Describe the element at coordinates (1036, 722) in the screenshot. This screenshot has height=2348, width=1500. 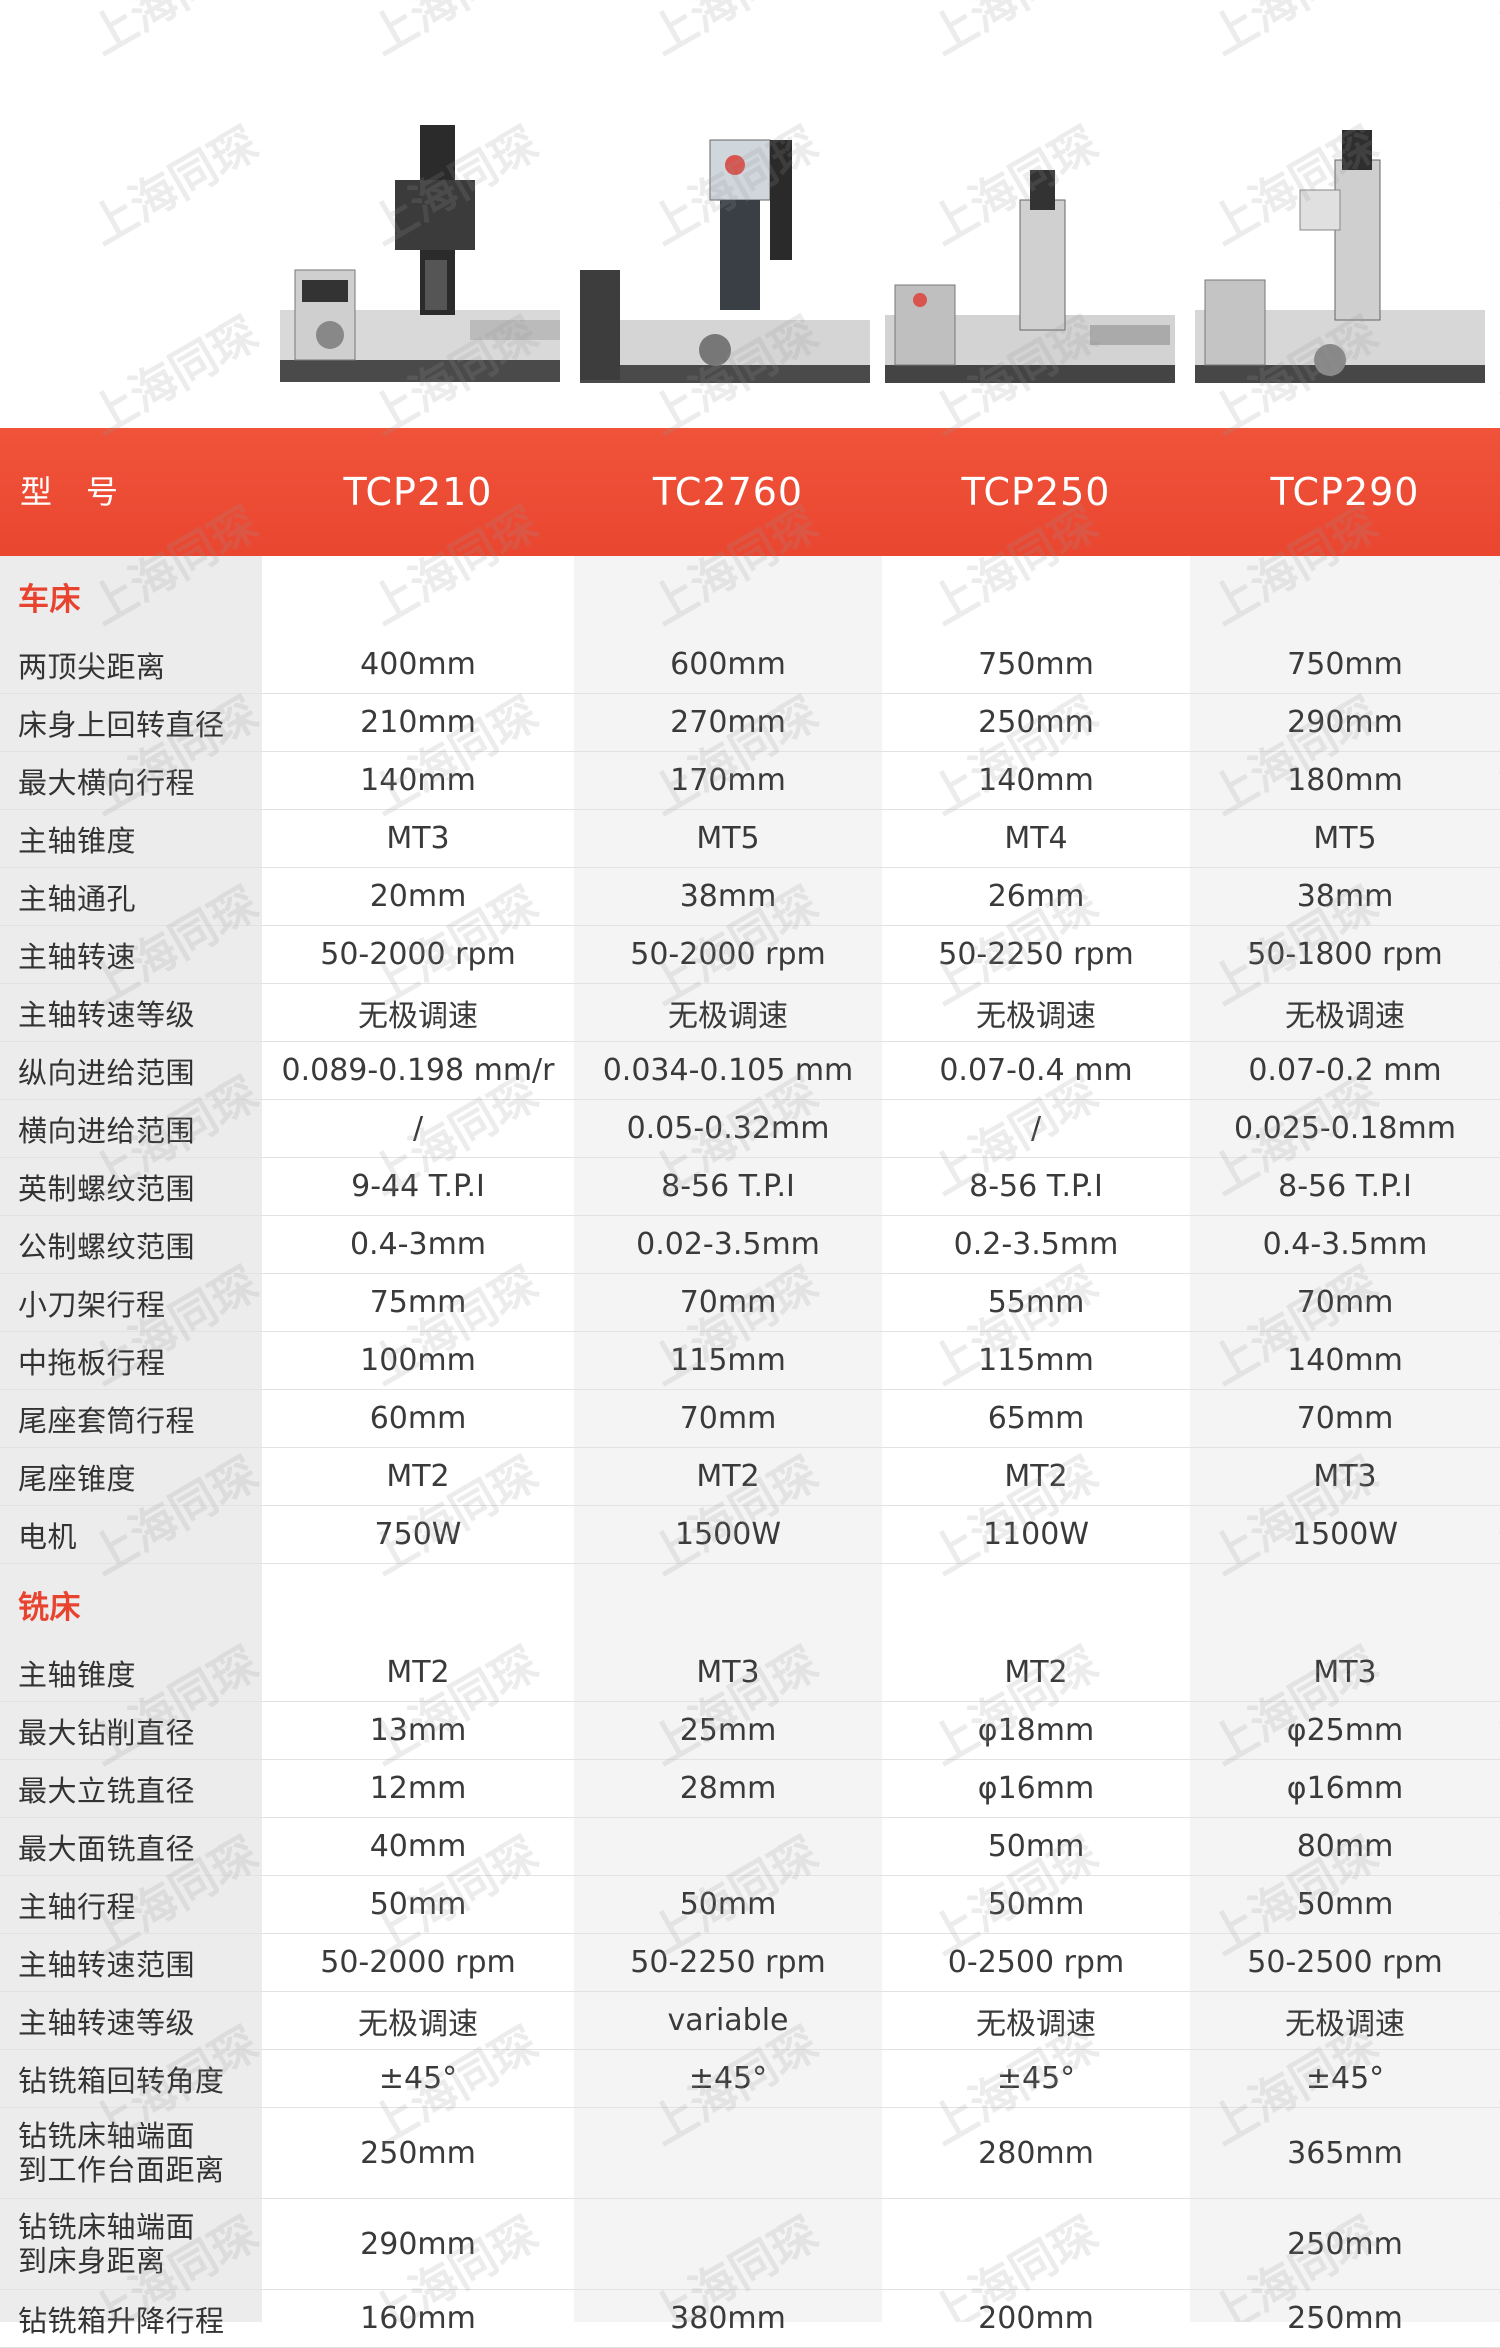
I see `value-cell-tcp250: 250mm` at that location.